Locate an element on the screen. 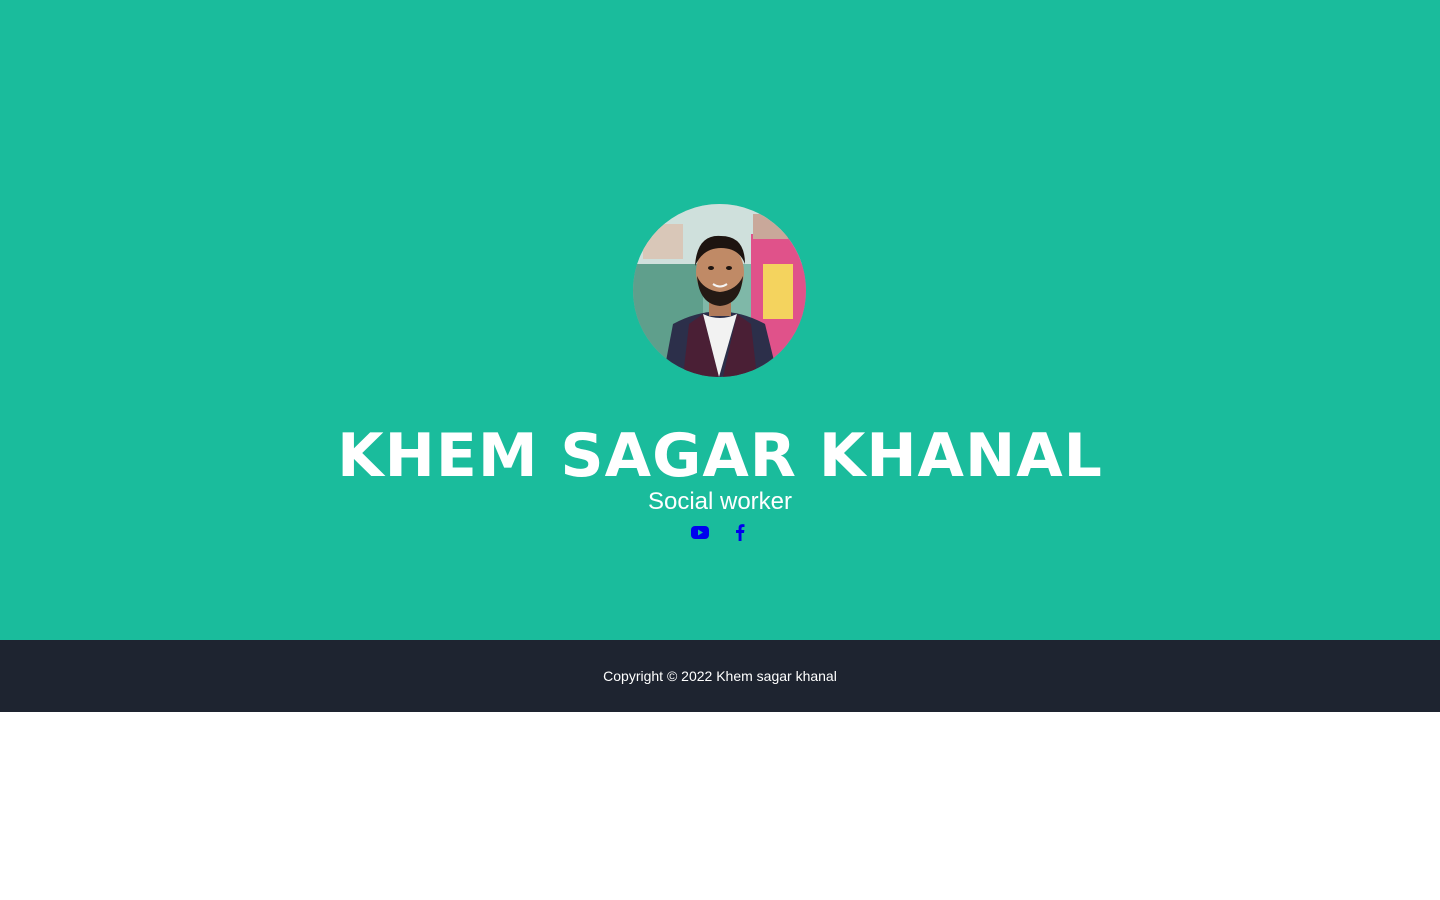 This screenshot has width=1440, height=900. social-links is located at coordinates (720, 532).